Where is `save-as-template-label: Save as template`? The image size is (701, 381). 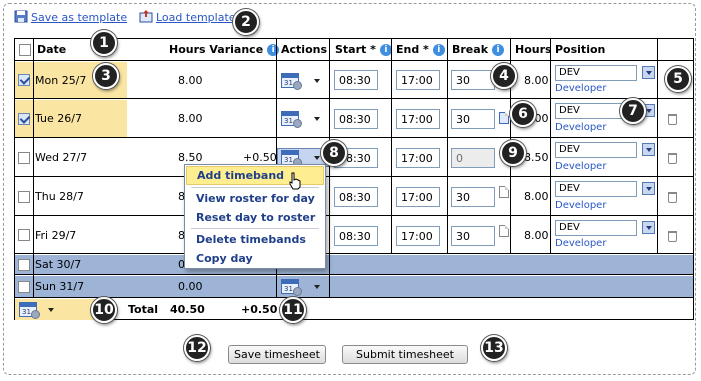 save-as-template-label: Save as template is located at coordinates (79, 17).